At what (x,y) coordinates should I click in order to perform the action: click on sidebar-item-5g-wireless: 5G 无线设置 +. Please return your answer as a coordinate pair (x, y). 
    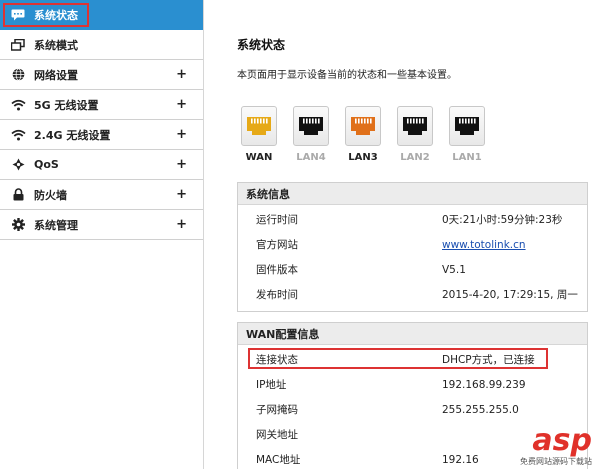
    Looking at the image, I should click on (101, 105).